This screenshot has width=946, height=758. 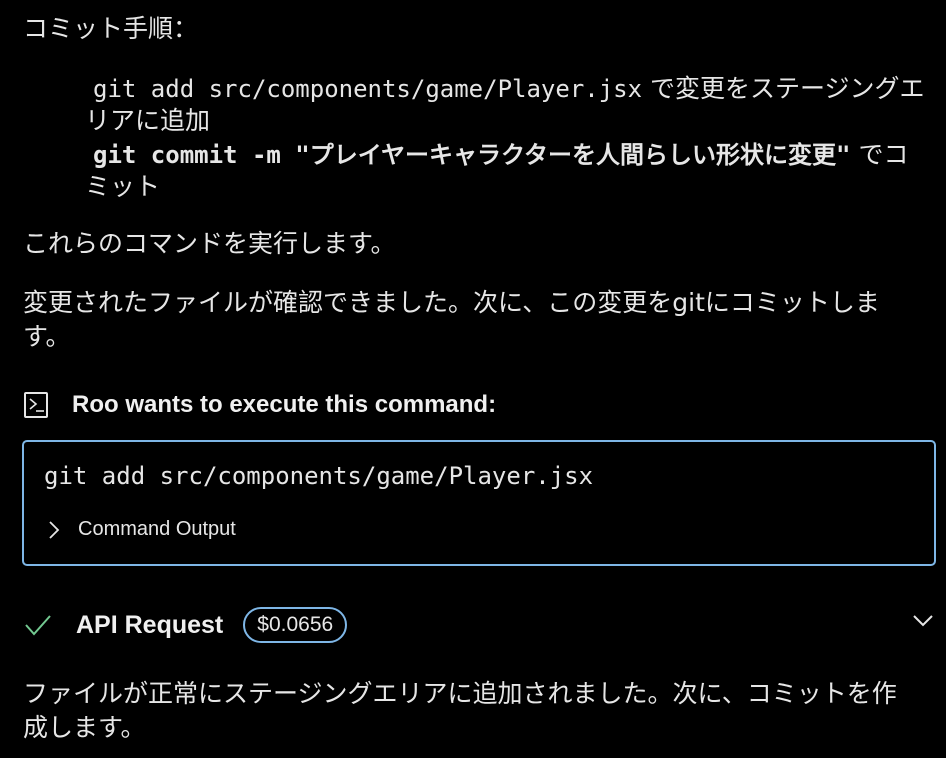 What do you see at coordinates (284, 404) in the screenshot?
I see `tool-title: Roo wants to execute this command:` at bounding box center [284, 404].